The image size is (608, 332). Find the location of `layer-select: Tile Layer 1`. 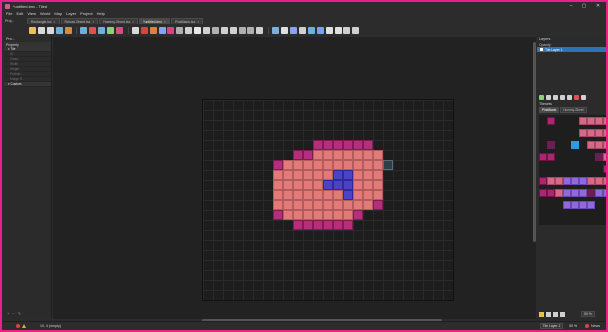

layer-select: Tile Layer 1 is located at coordinates (551, 326).